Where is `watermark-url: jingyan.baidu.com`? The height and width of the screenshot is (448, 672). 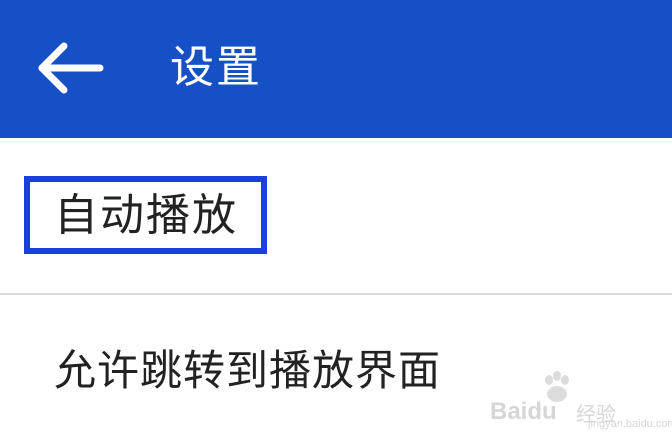 watermark-url: jingyan.baidu.com is located at coordinates (630, 424).